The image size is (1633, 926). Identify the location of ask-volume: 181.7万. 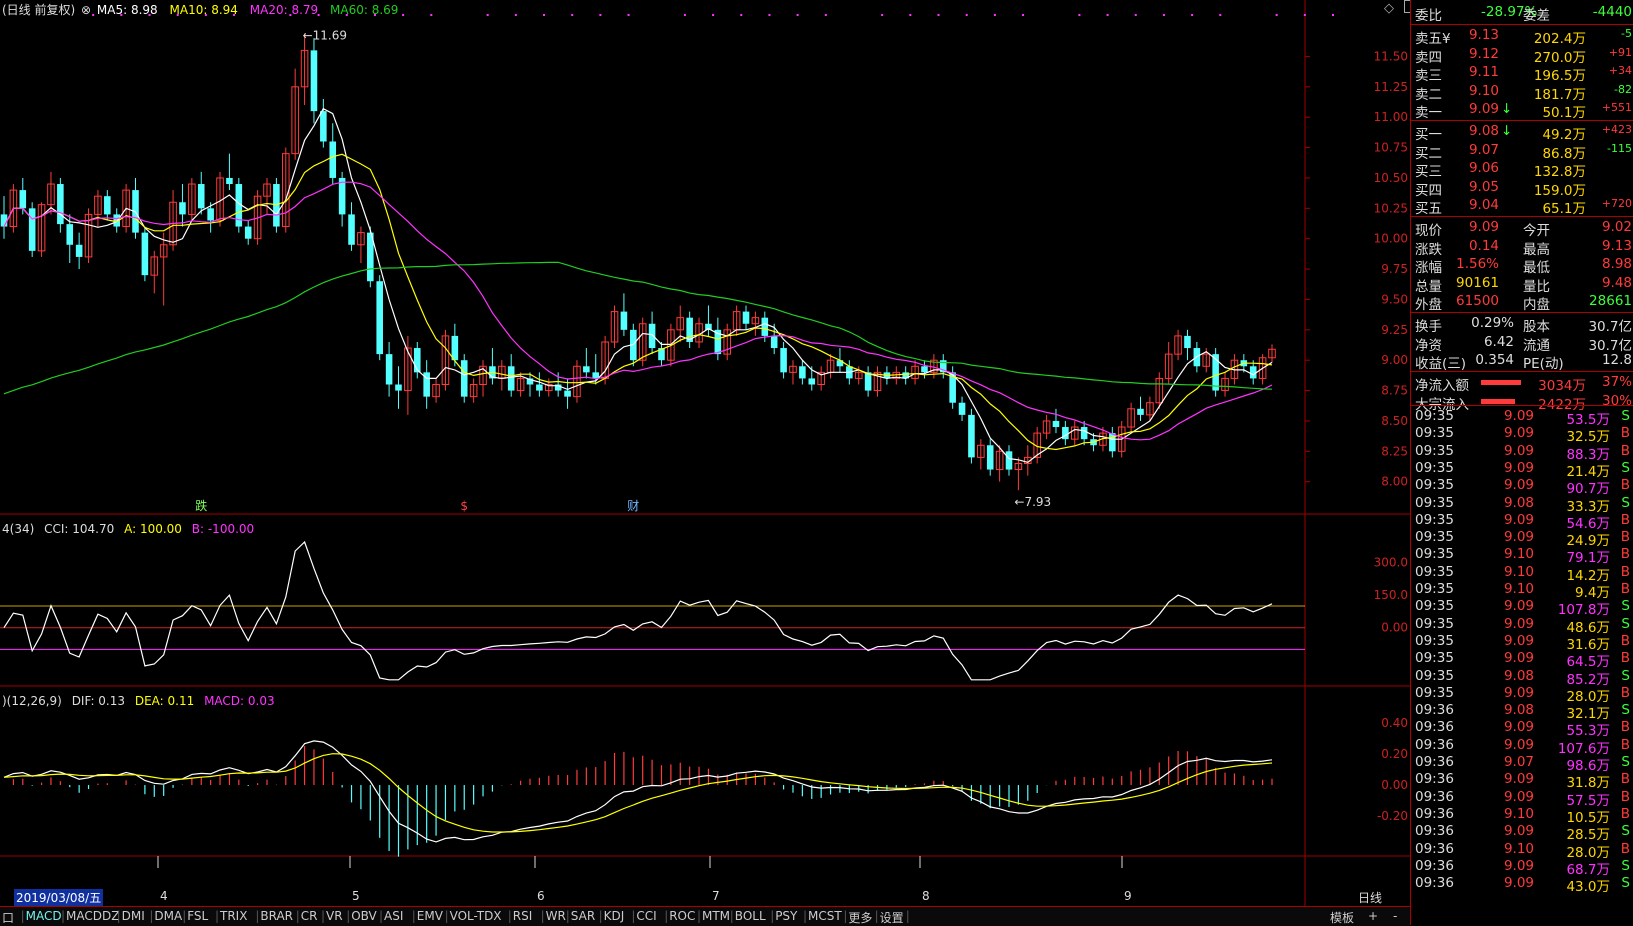
(1559, 94).